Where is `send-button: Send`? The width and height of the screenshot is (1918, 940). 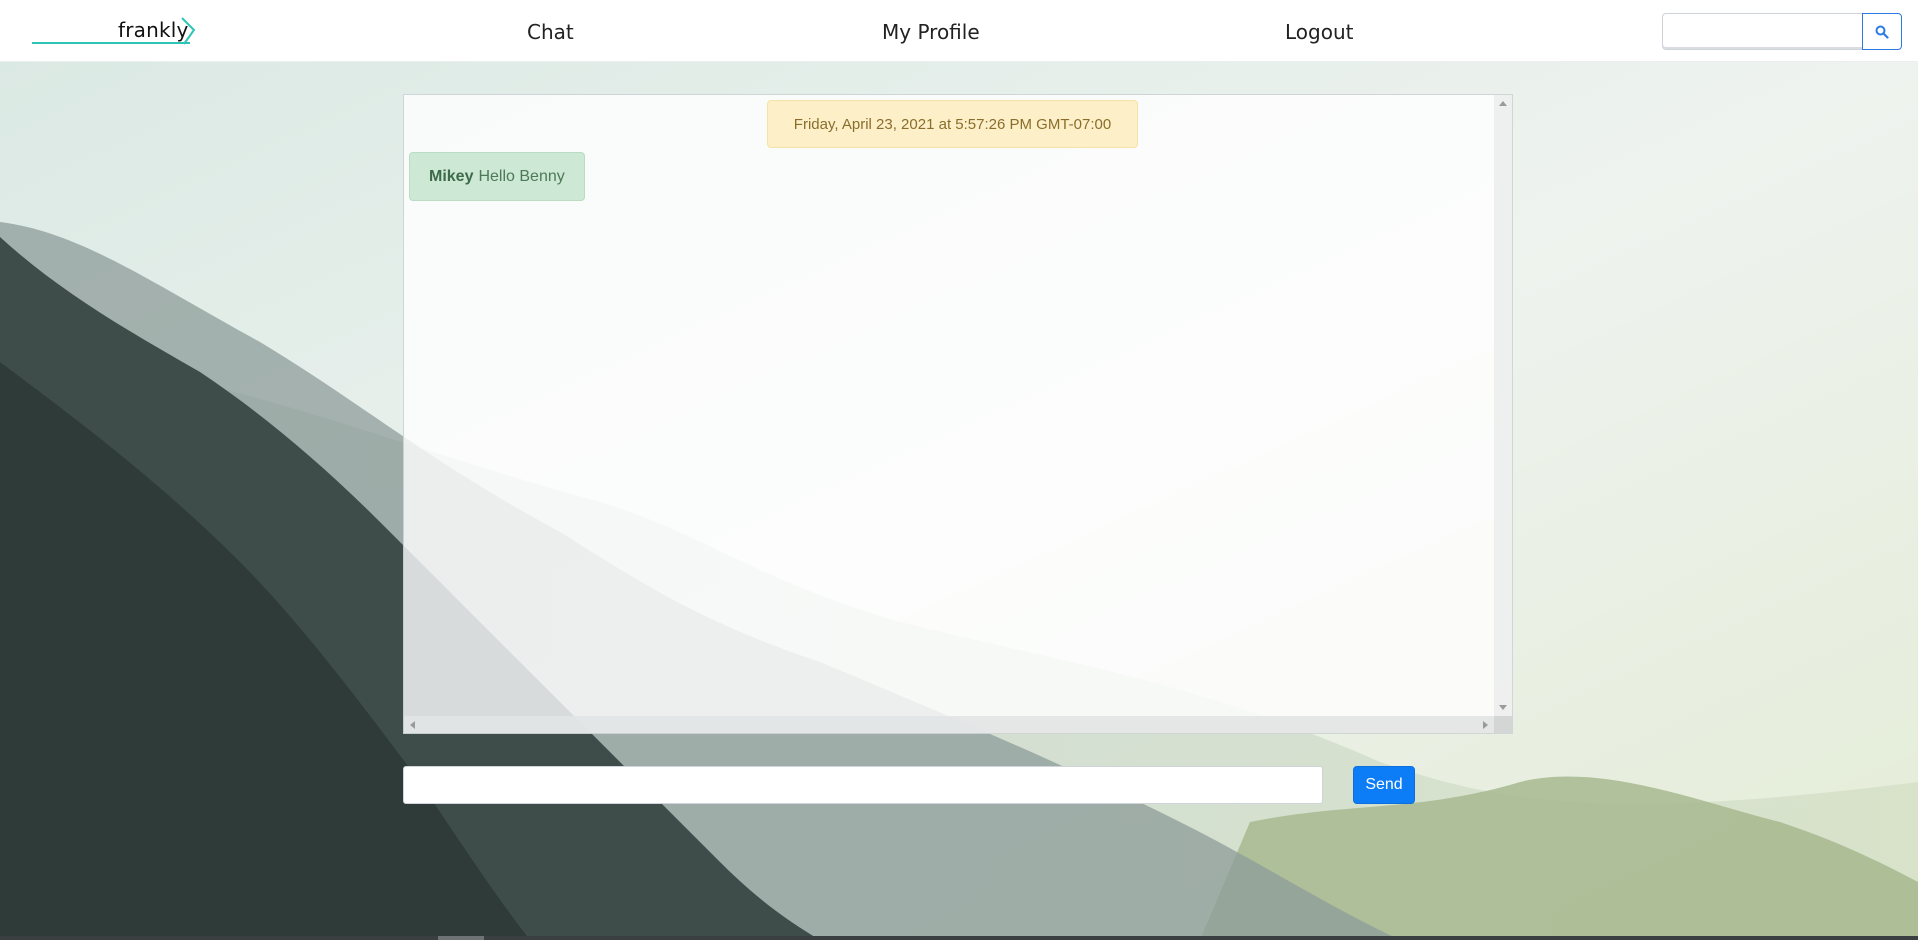 send-button: Send is located at coordinates (1384, 785).